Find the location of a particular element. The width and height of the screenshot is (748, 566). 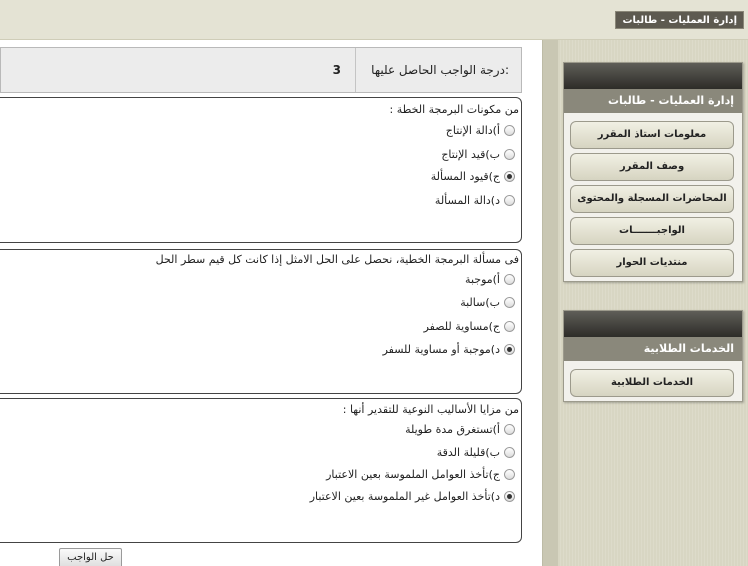

student-services-title: الخدمات الطلابية is located at coordinates (653, 349).